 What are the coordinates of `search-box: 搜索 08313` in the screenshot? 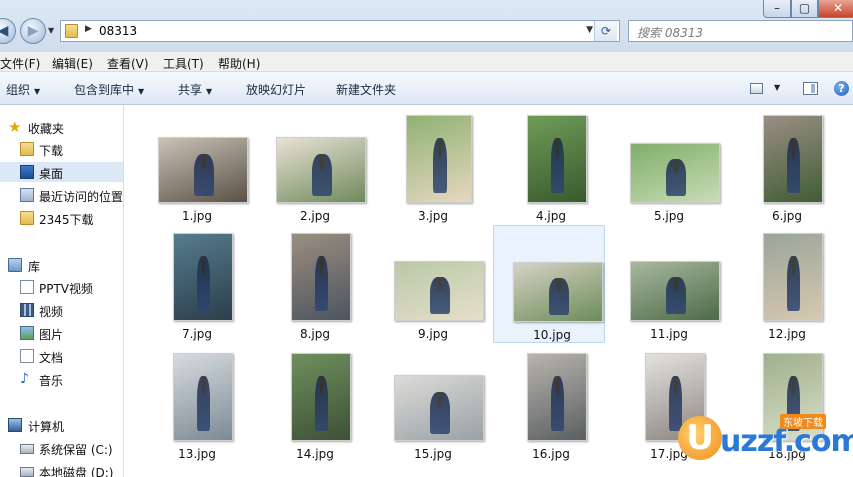 It's located at (740, 31).